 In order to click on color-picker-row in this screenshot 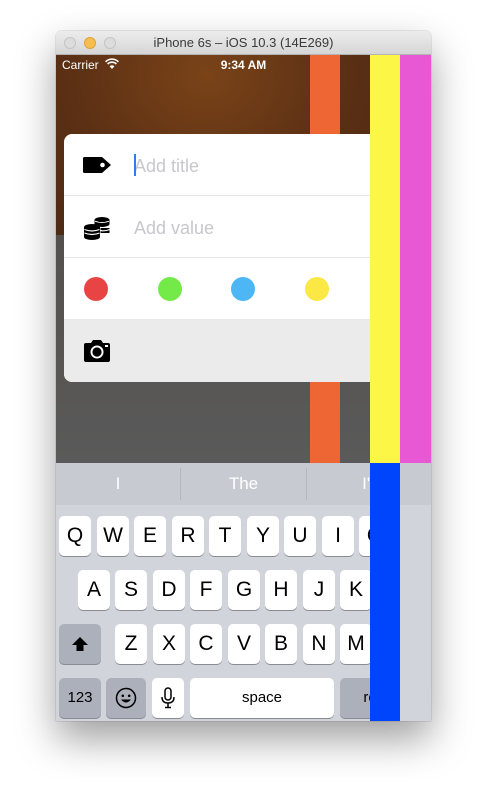, I will do `click(217, 289)`.